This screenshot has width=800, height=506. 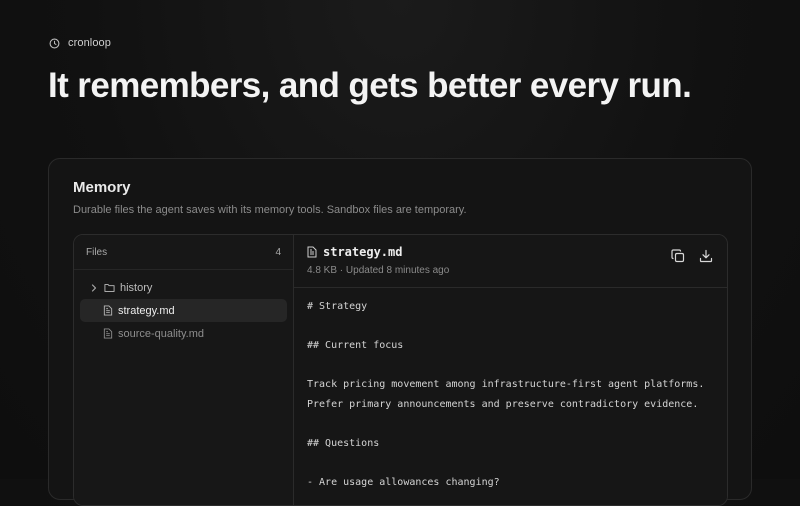 I want to click on folder-icon, so click(x=109, y=287).